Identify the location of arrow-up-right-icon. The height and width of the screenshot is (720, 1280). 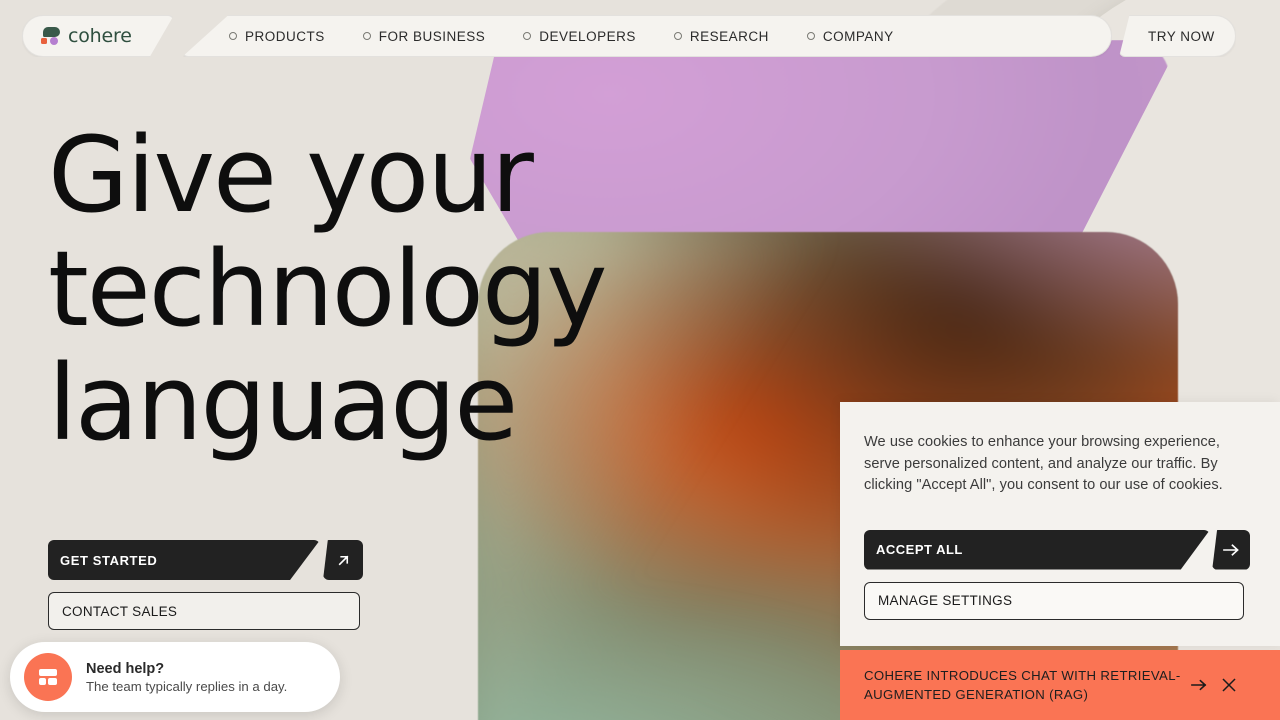
(343, 560).